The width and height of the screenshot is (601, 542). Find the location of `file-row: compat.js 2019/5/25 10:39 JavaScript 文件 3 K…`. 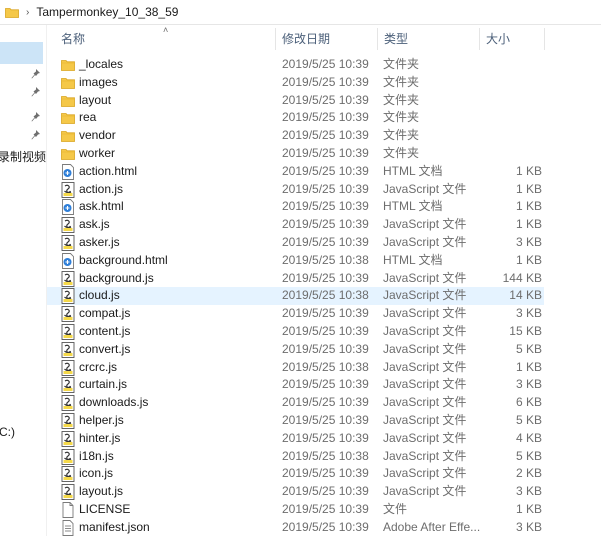

file-row: compat.js 2019/5/25 10:39 JavaScript 文件 3 K… is located at coordinates (324, 314).